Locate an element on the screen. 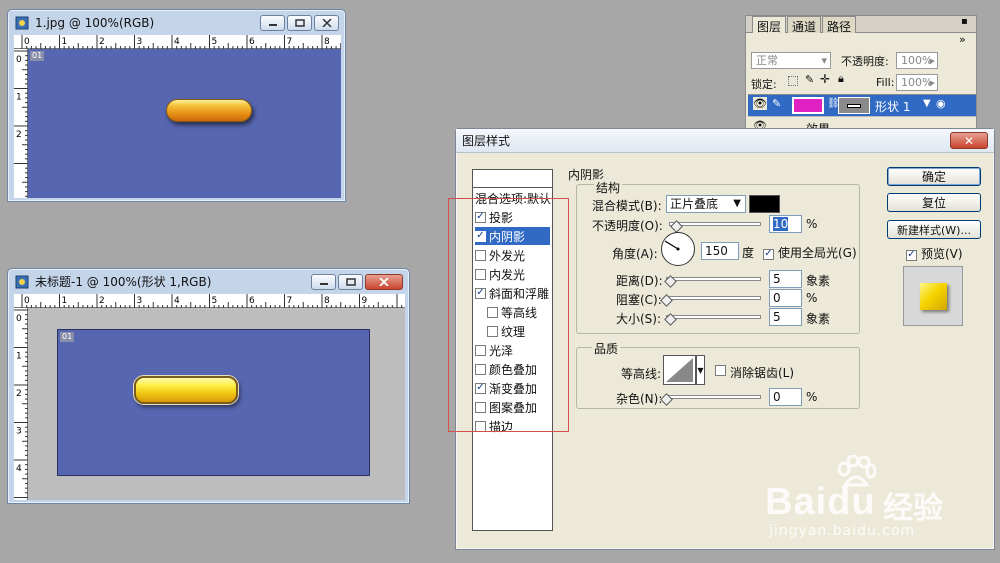 This screenshot has height=563, width=1000. dialog-close-button: ✕ is located at coordinates (969, 140).